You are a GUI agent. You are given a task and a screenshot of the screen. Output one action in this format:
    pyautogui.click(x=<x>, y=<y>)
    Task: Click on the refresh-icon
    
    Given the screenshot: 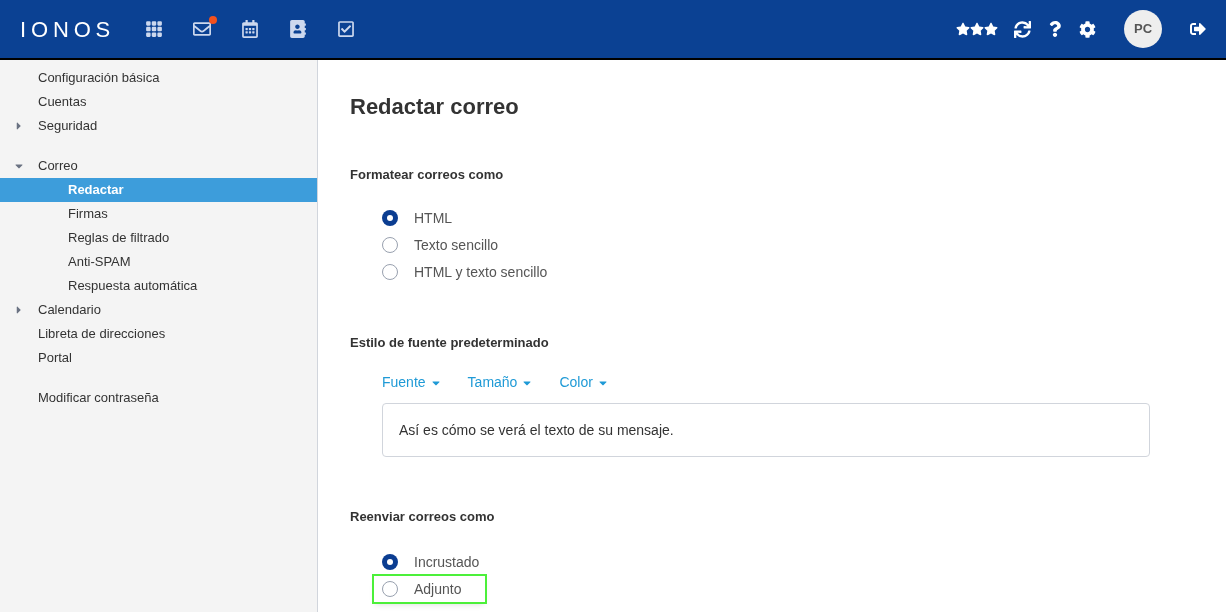 What is the action you would take?
    pyautogui.click(x=1022, y=29)
    